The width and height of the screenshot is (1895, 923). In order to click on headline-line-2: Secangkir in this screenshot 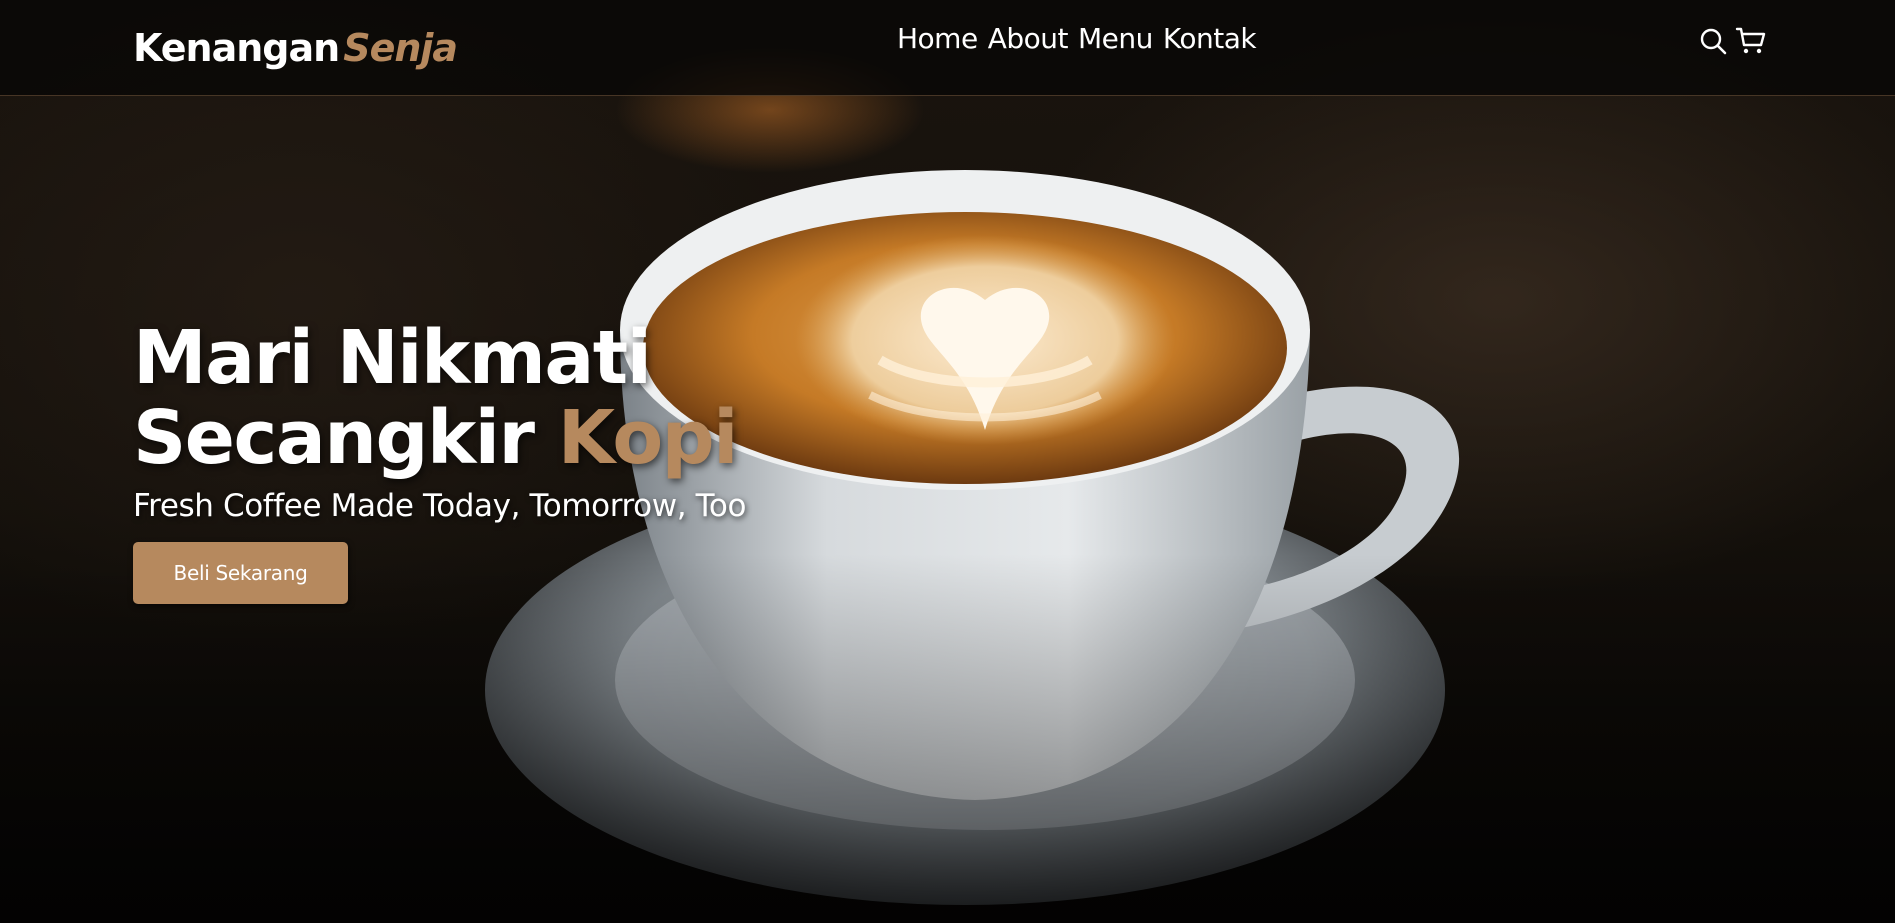, I will do `click(334, 438)`.